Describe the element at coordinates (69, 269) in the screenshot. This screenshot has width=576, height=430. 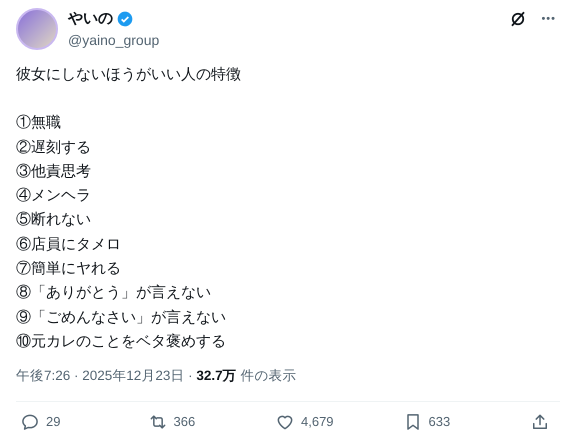
I see `post-line: ⑦簡単にヤれる` at that location.